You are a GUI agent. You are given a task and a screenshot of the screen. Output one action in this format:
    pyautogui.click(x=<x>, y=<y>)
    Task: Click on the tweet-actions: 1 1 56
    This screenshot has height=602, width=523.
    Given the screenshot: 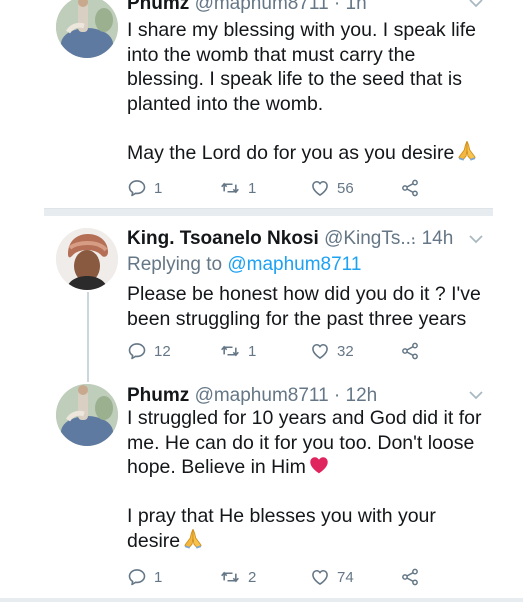 What is the action you would take?
    pyautogui.click(x=277, y=188)
    